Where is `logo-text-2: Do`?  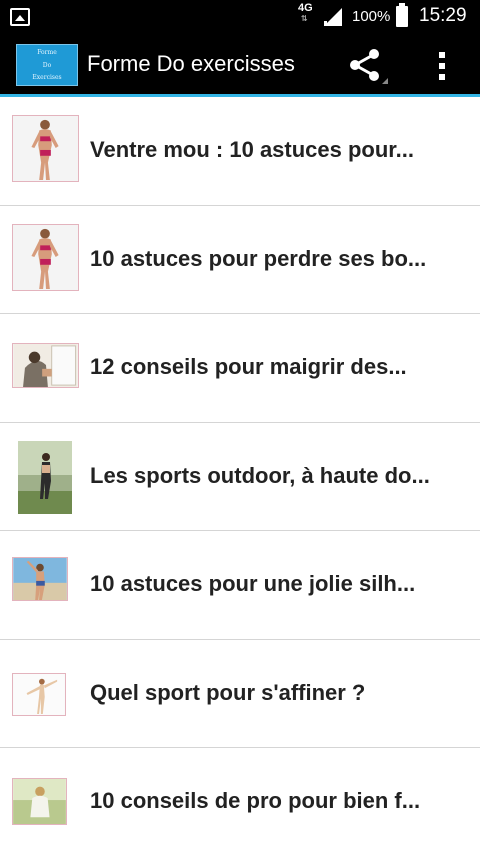 logo-text-2: Do is located at coordinates (47, 65).